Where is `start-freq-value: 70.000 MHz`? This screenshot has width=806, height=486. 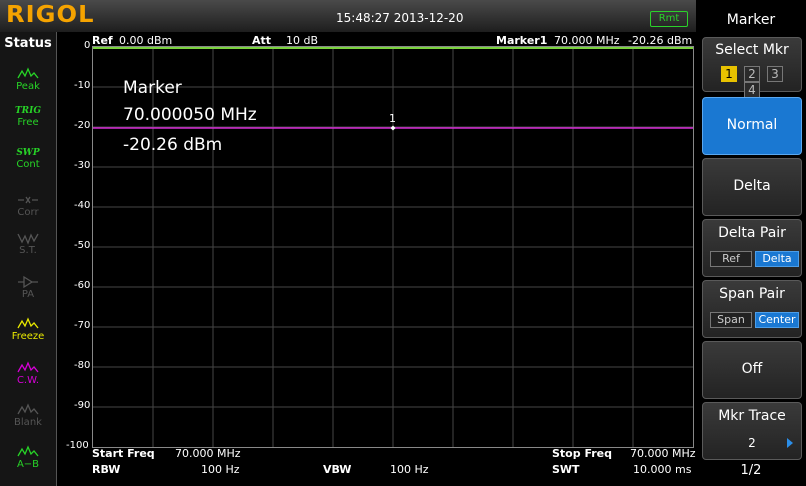 start-freq-value: 70.000 MHz is located at coordinates (208, 453).